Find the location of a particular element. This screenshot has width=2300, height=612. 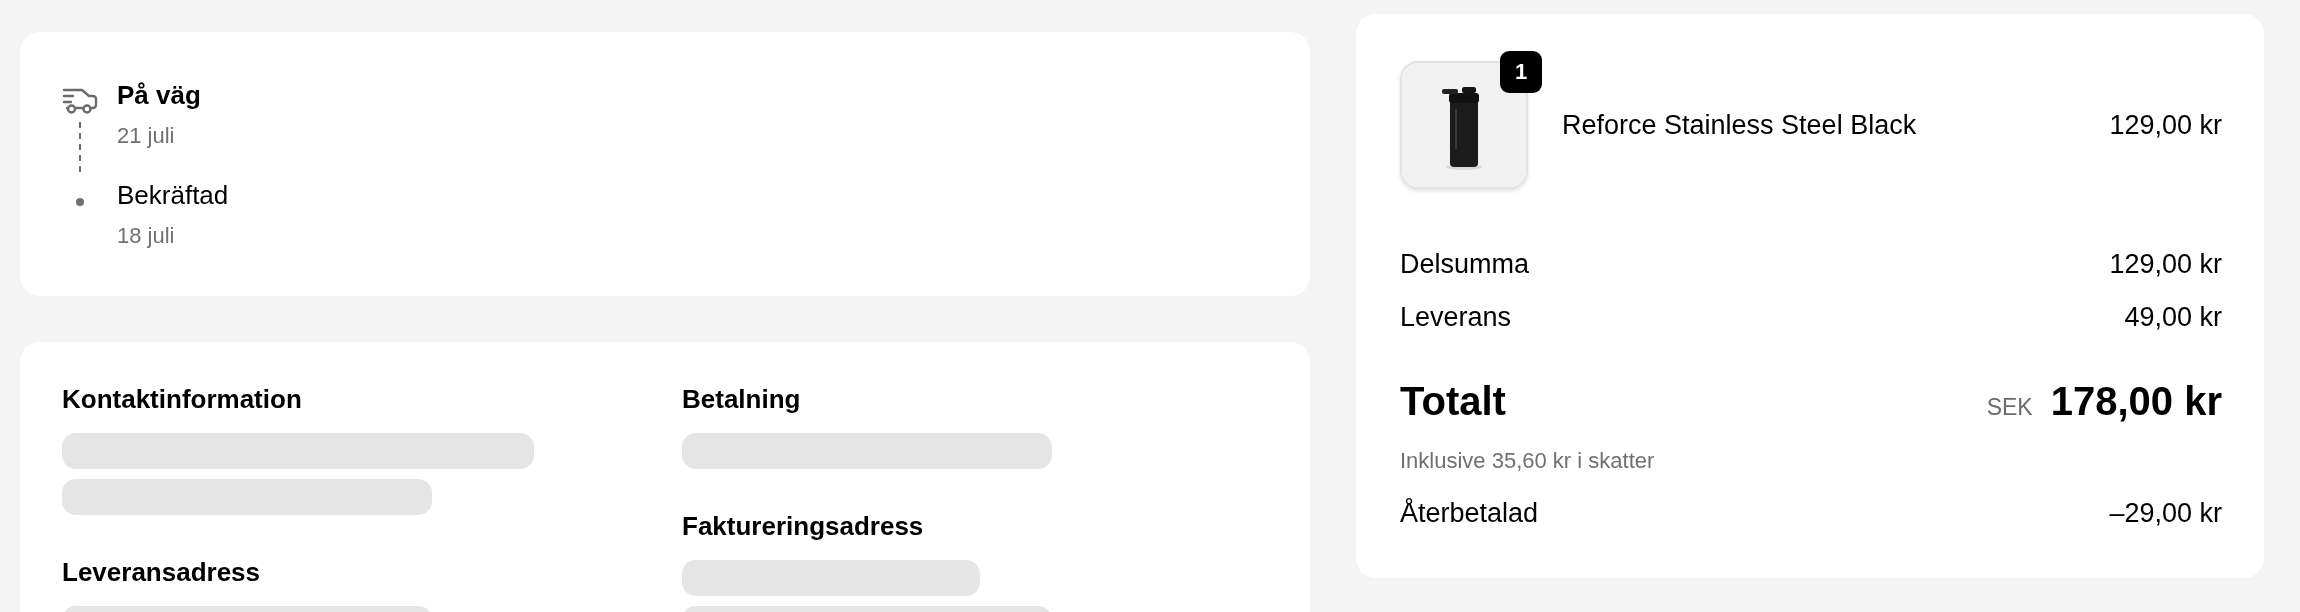

truck-icon is located at coordinates (80, 101).